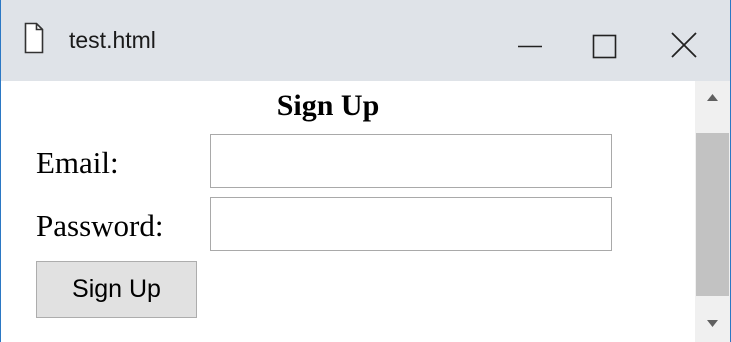  Describe the element at coordinates (77, 162) in the screenshot. I see `email-label: Email:` at that location.